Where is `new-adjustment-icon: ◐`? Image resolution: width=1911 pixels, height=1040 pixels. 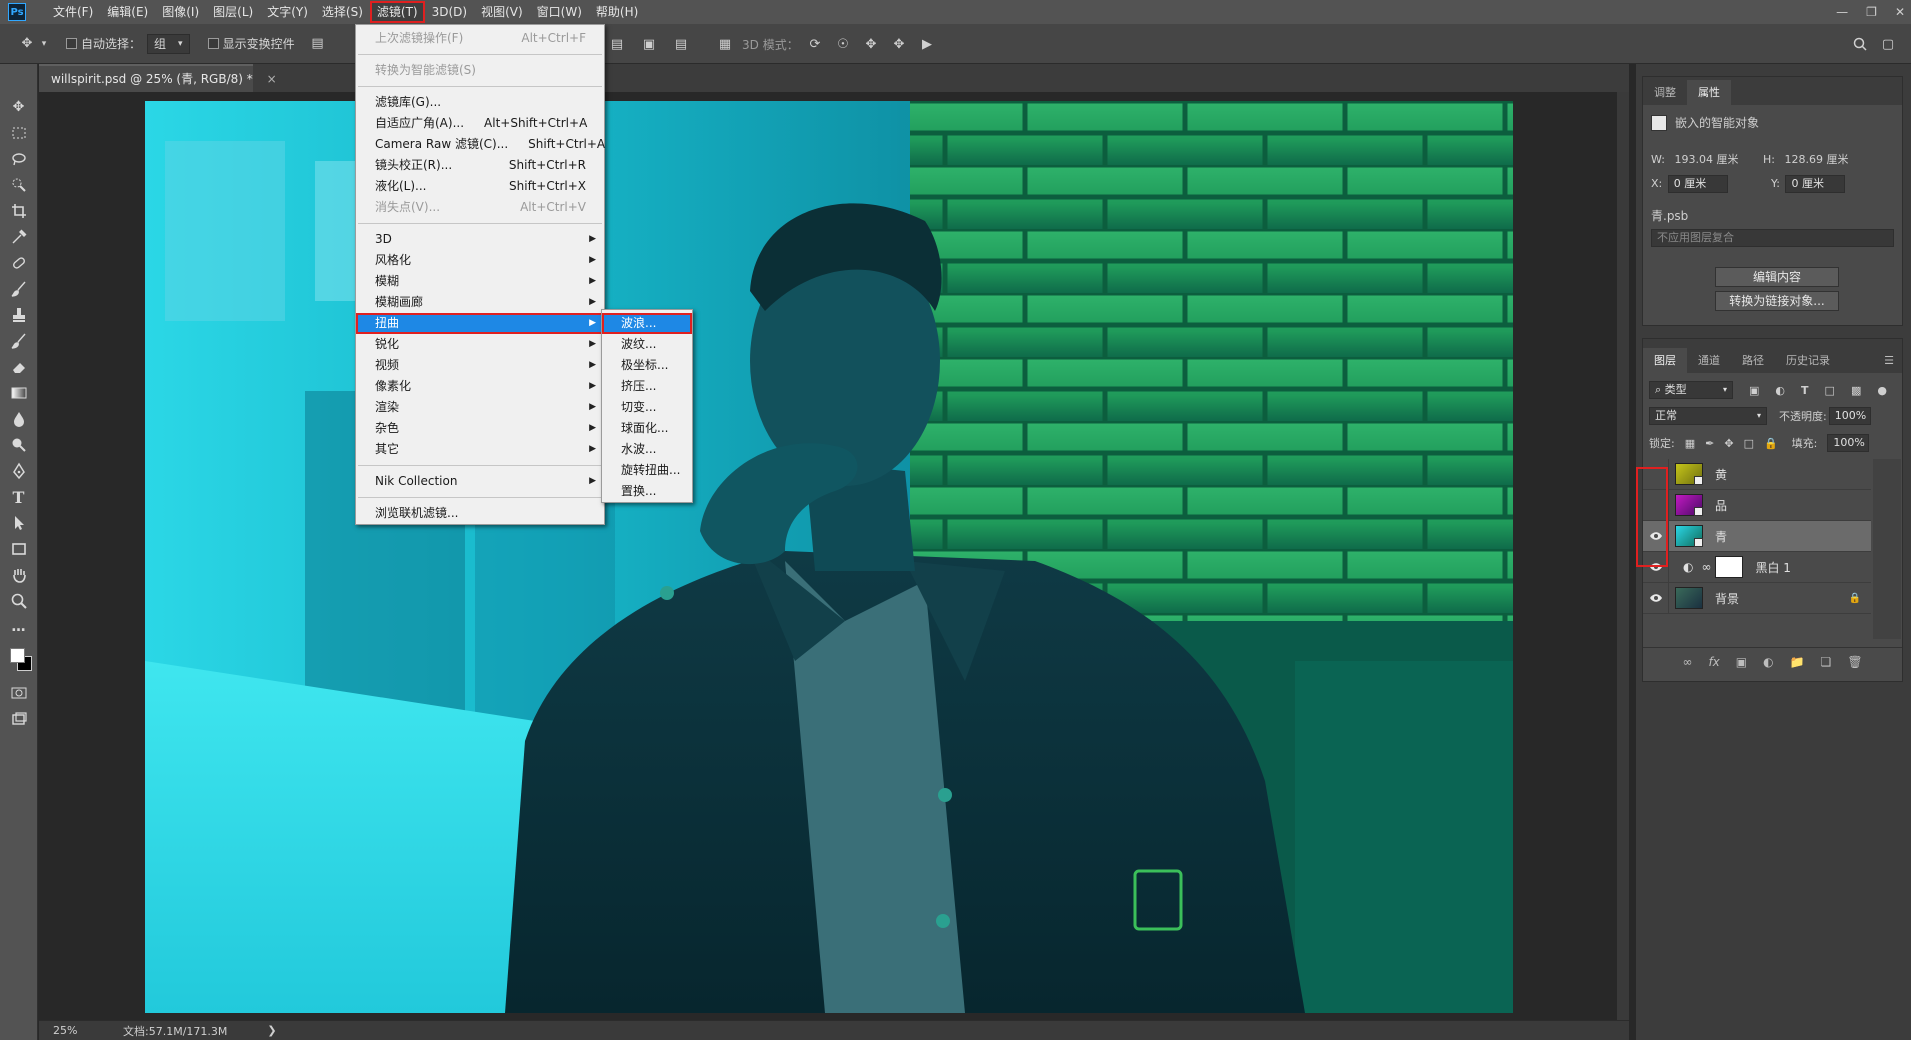 new-adjustment-icon: ◐ is located at coordinates (1768, 662).